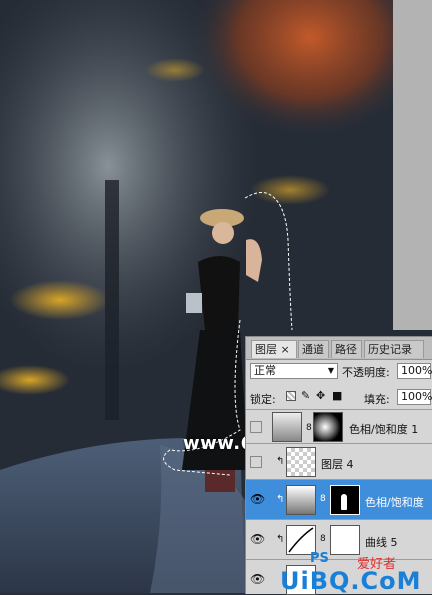 This screenshot has width=432, height=595. I want to click on logo-ps-text: PS, so click(319, 558).